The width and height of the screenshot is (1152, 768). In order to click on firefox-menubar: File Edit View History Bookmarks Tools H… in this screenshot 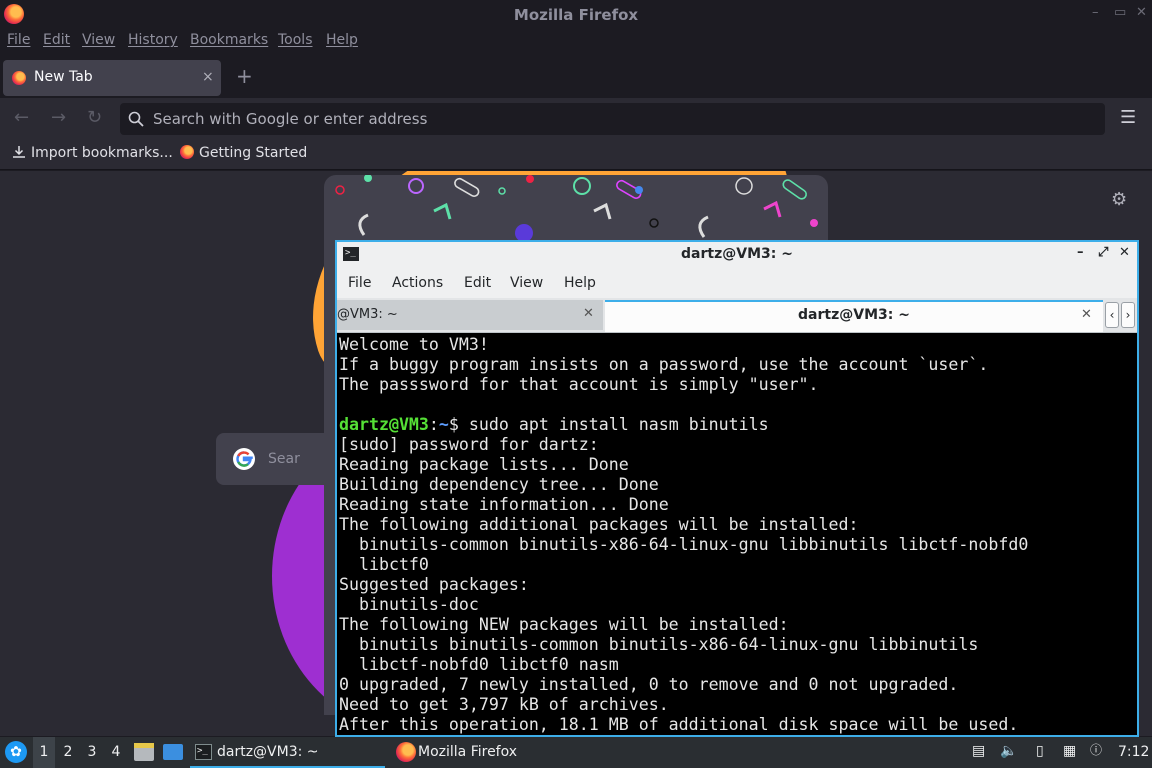, I will do `click(576, 42)`.